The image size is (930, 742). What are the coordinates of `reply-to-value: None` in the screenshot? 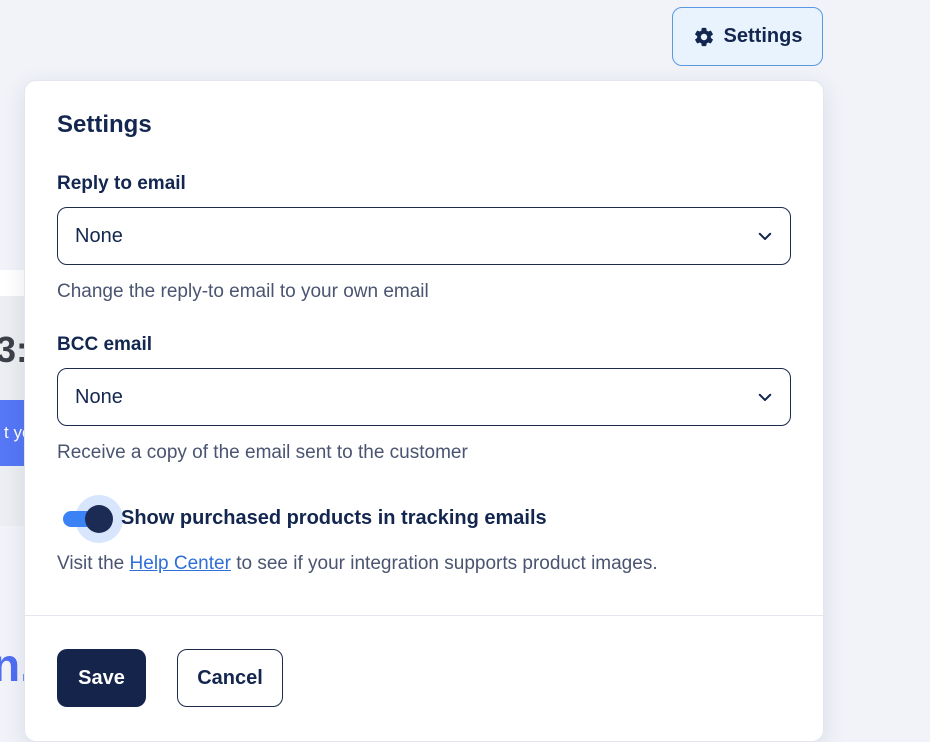 It's located at (99, 235).